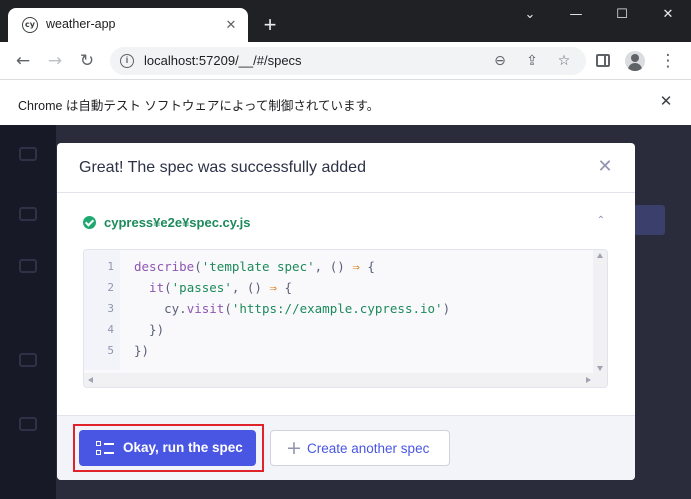 The image size is (691, 499). I want to click on chevron-up-icon: ⌃, so click(601, 221).